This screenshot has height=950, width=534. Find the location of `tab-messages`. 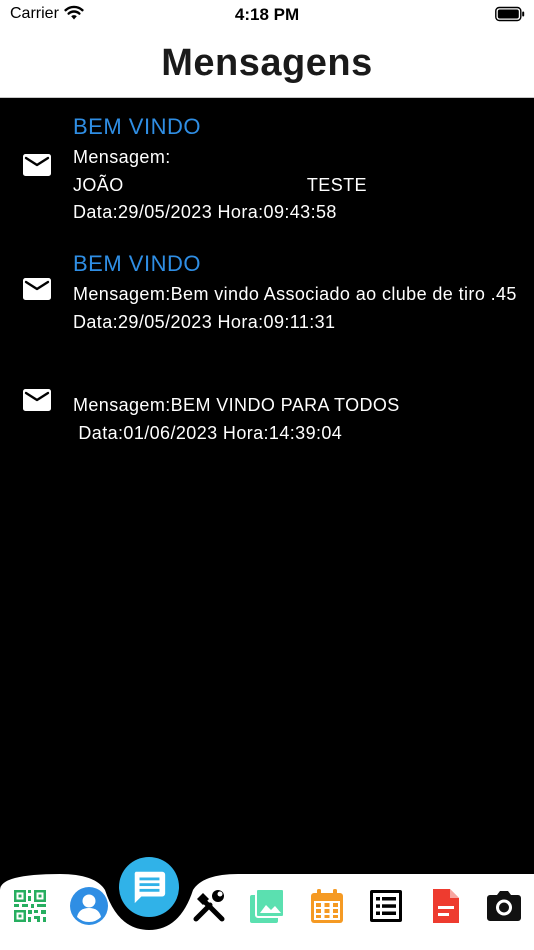

tab-messages is located at coordinates (149, 887).